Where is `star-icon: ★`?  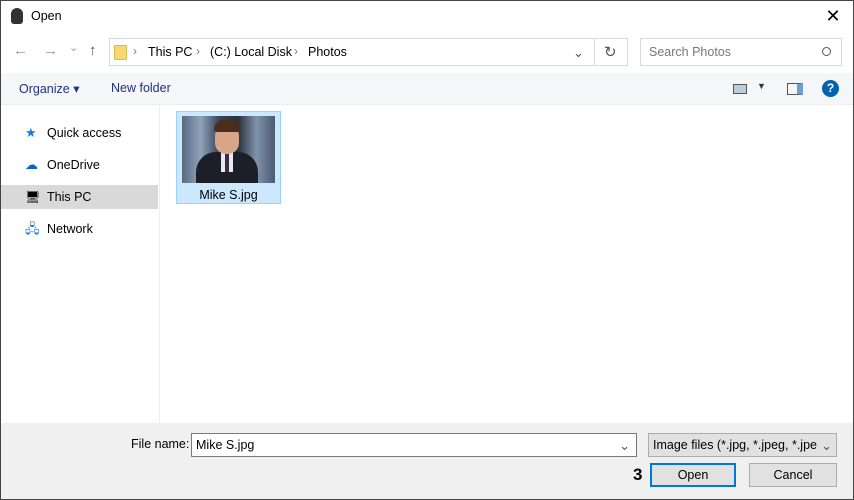 star-icon: ★ is located at coordinates (31, 132).